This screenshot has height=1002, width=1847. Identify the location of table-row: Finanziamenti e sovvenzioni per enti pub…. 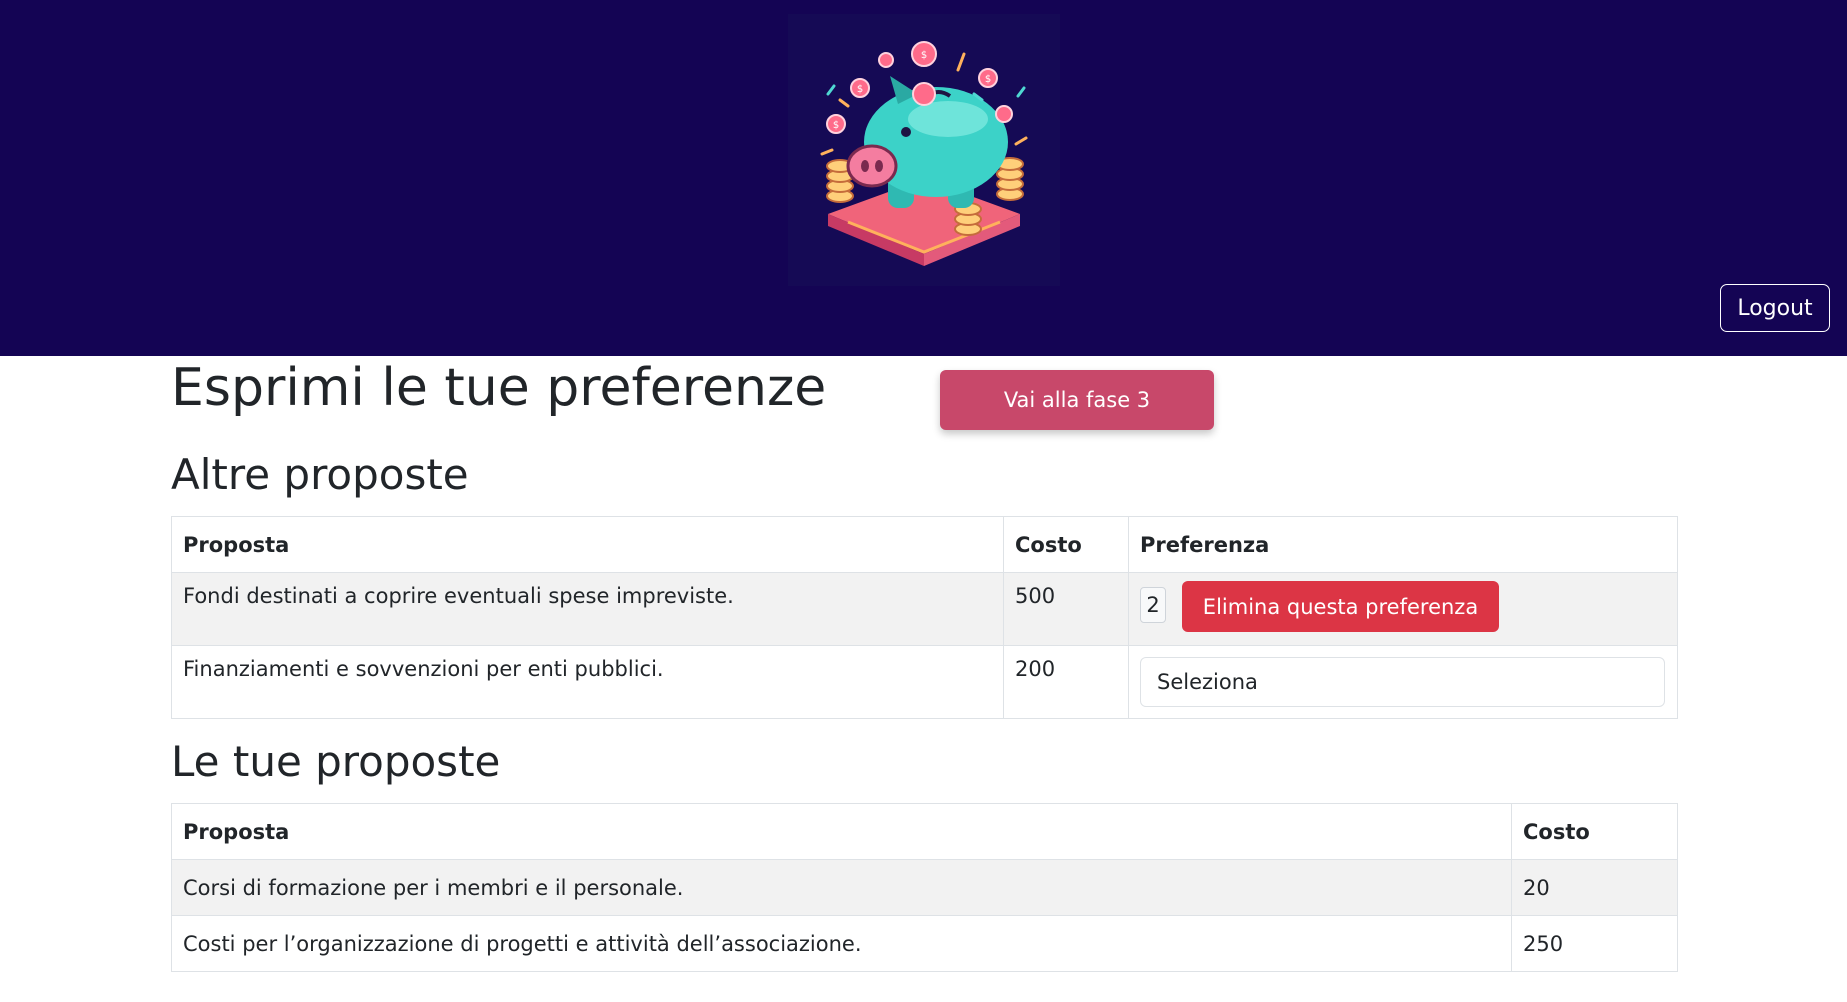
(924, 682).